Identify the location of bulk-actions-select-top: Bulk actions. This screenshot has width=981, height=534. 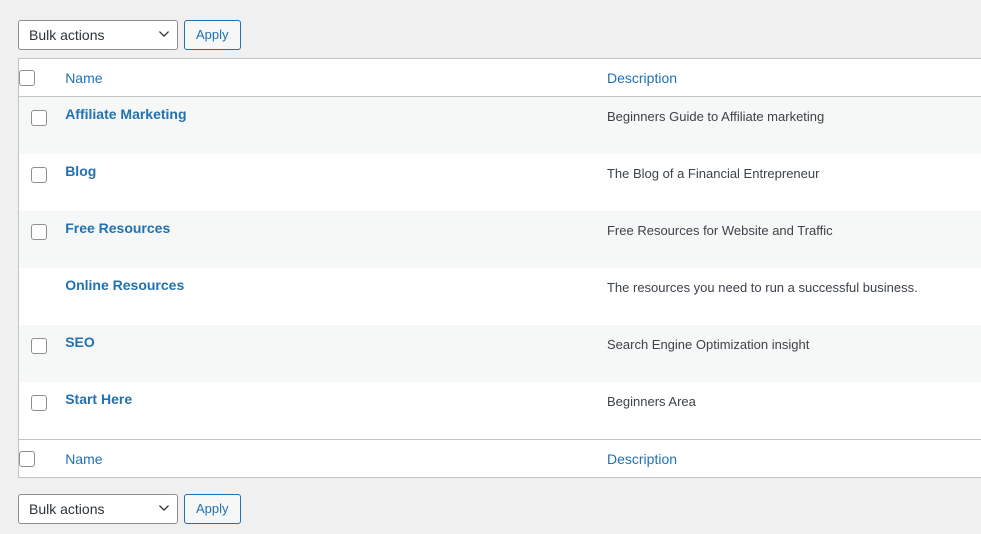
(98, 35).